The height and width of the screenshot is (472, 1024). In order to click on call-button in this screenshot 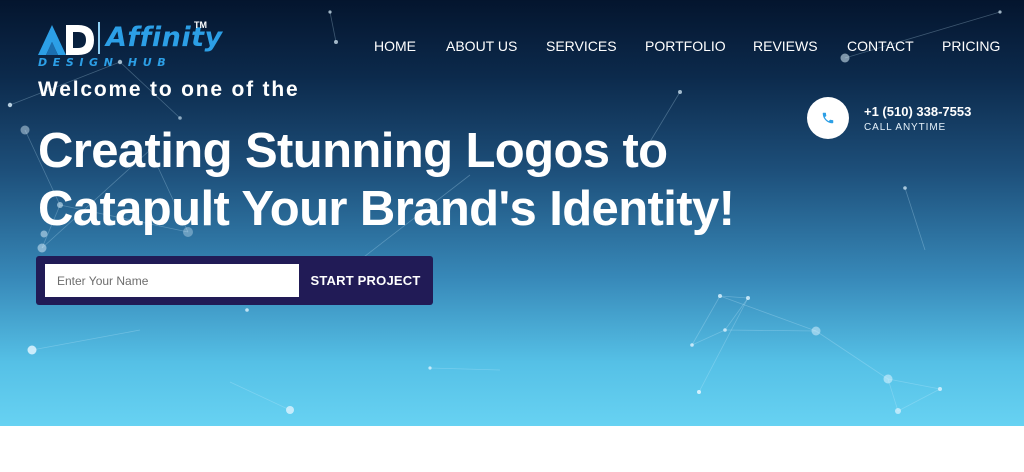, I will do `click(828, 118)`.